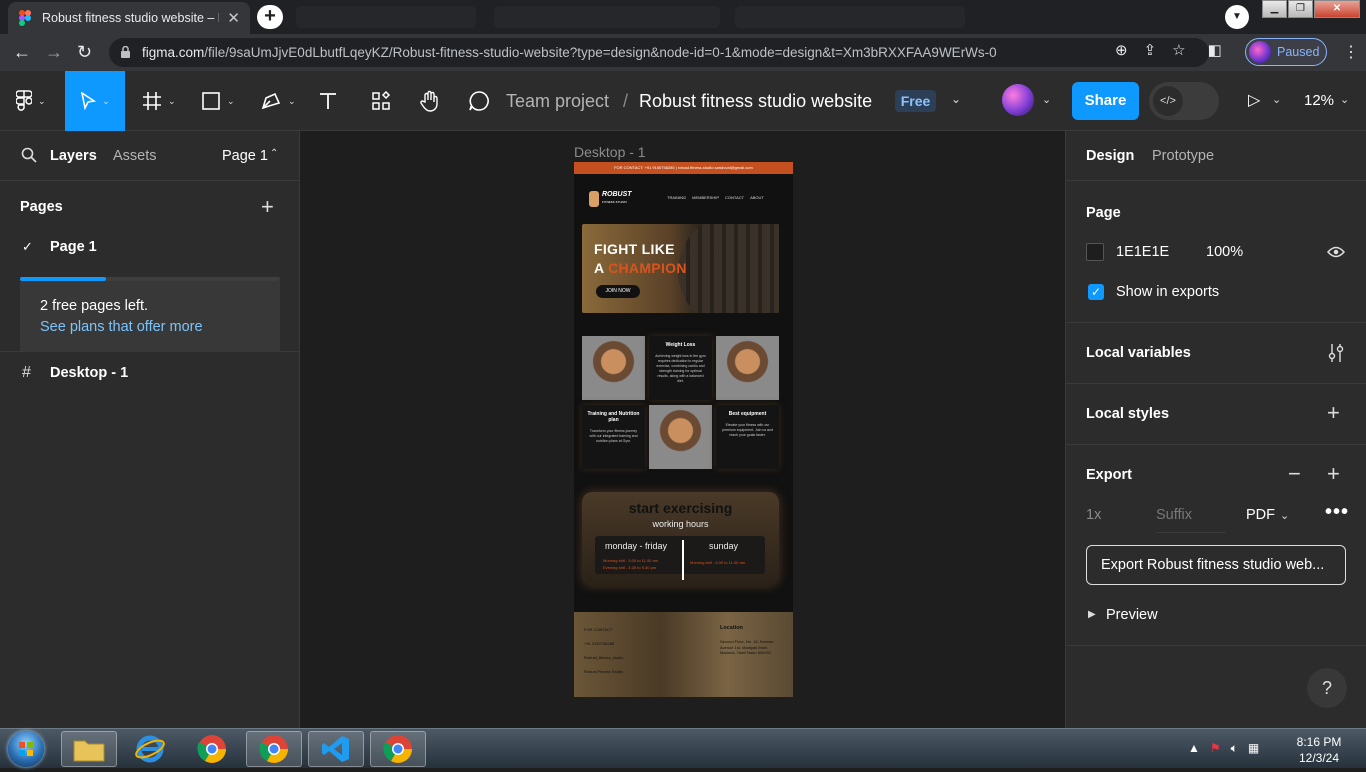  What do you see at coordinates (1319, 750) in the screenshot?
I see `taskbar-clock: 8:16 PM 12/3/24` at bounding box center [1319, 750].